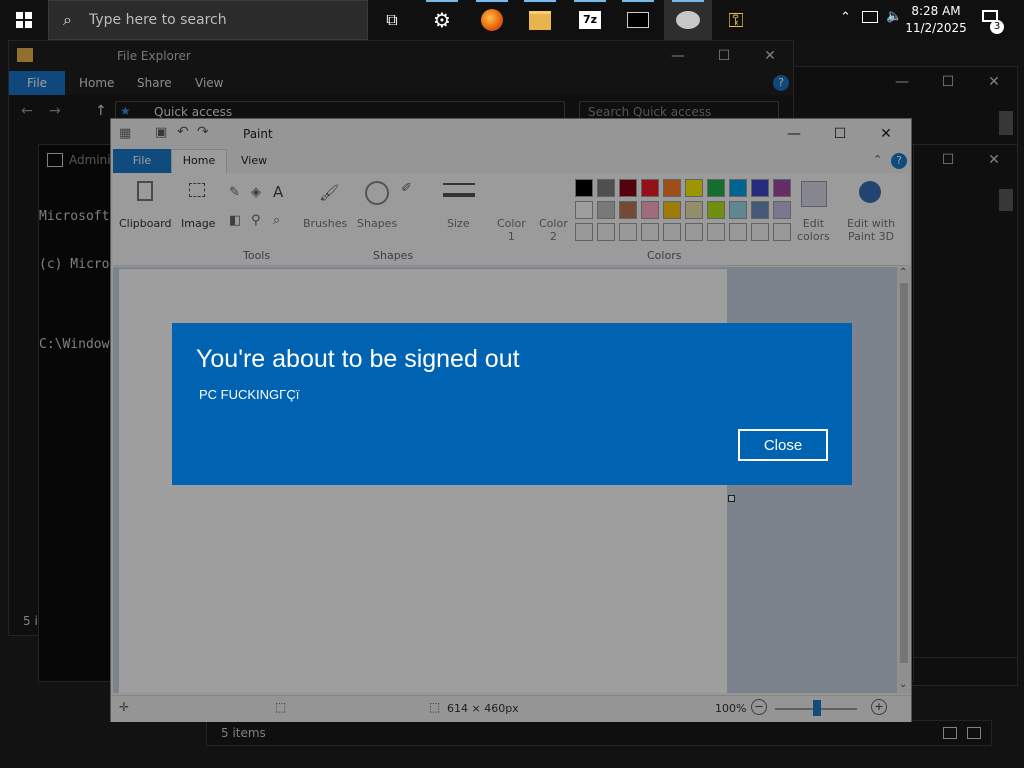 The image size is (1024, 768). I want to click on network-disconnected-icon, so click(870, 17).